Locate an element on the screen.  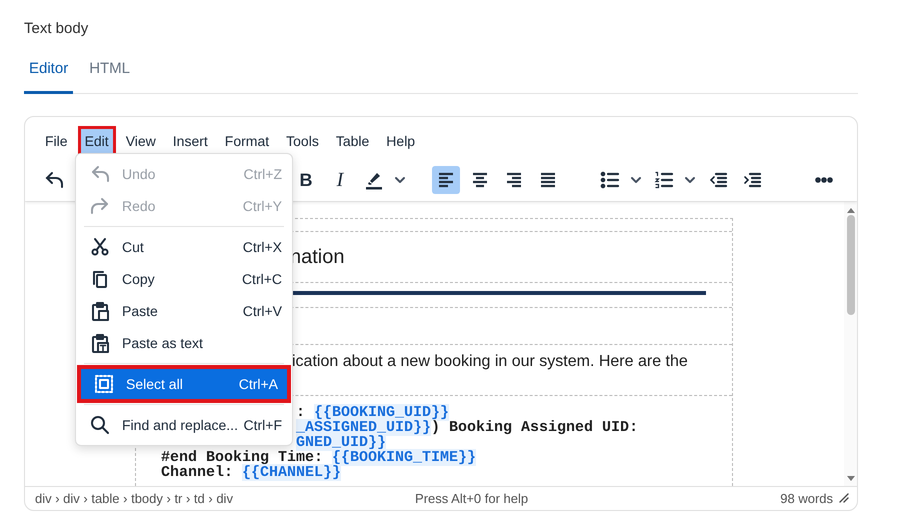
field-label: Text body is located at coordinates (56, 28).